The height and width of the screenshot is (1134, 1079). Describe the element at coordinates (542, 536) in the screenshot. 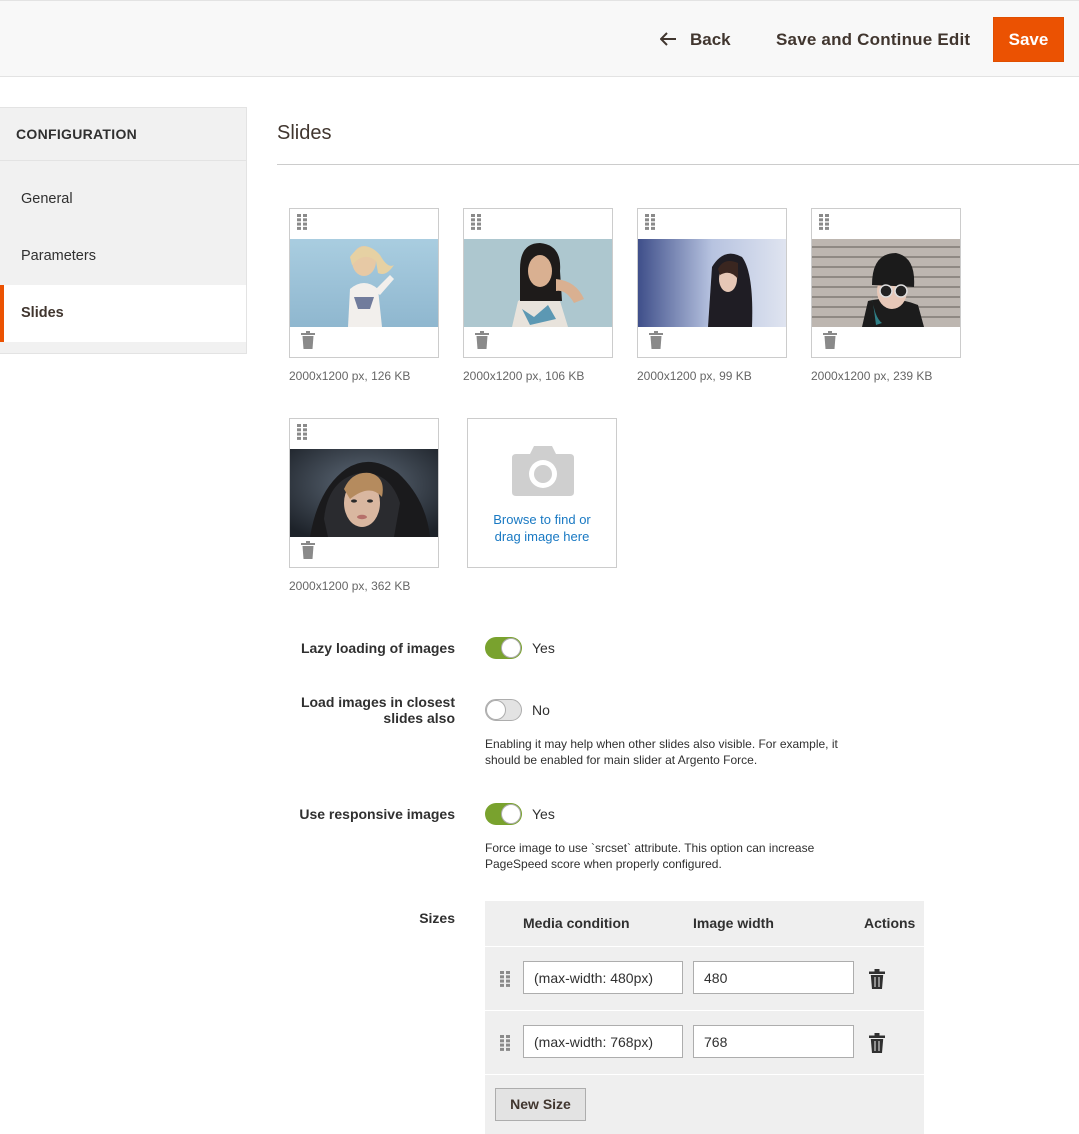

I see `upload-hint-line2: drag image here` at that location.